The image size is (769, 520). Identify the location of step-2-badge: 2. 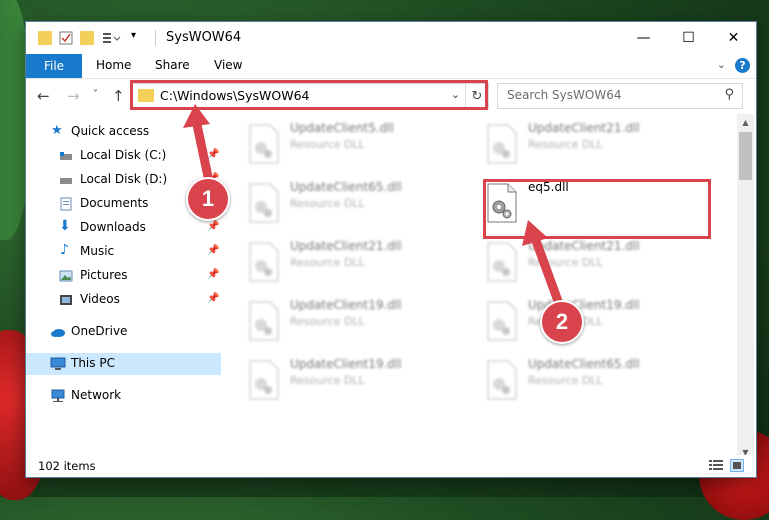
(562, 322).